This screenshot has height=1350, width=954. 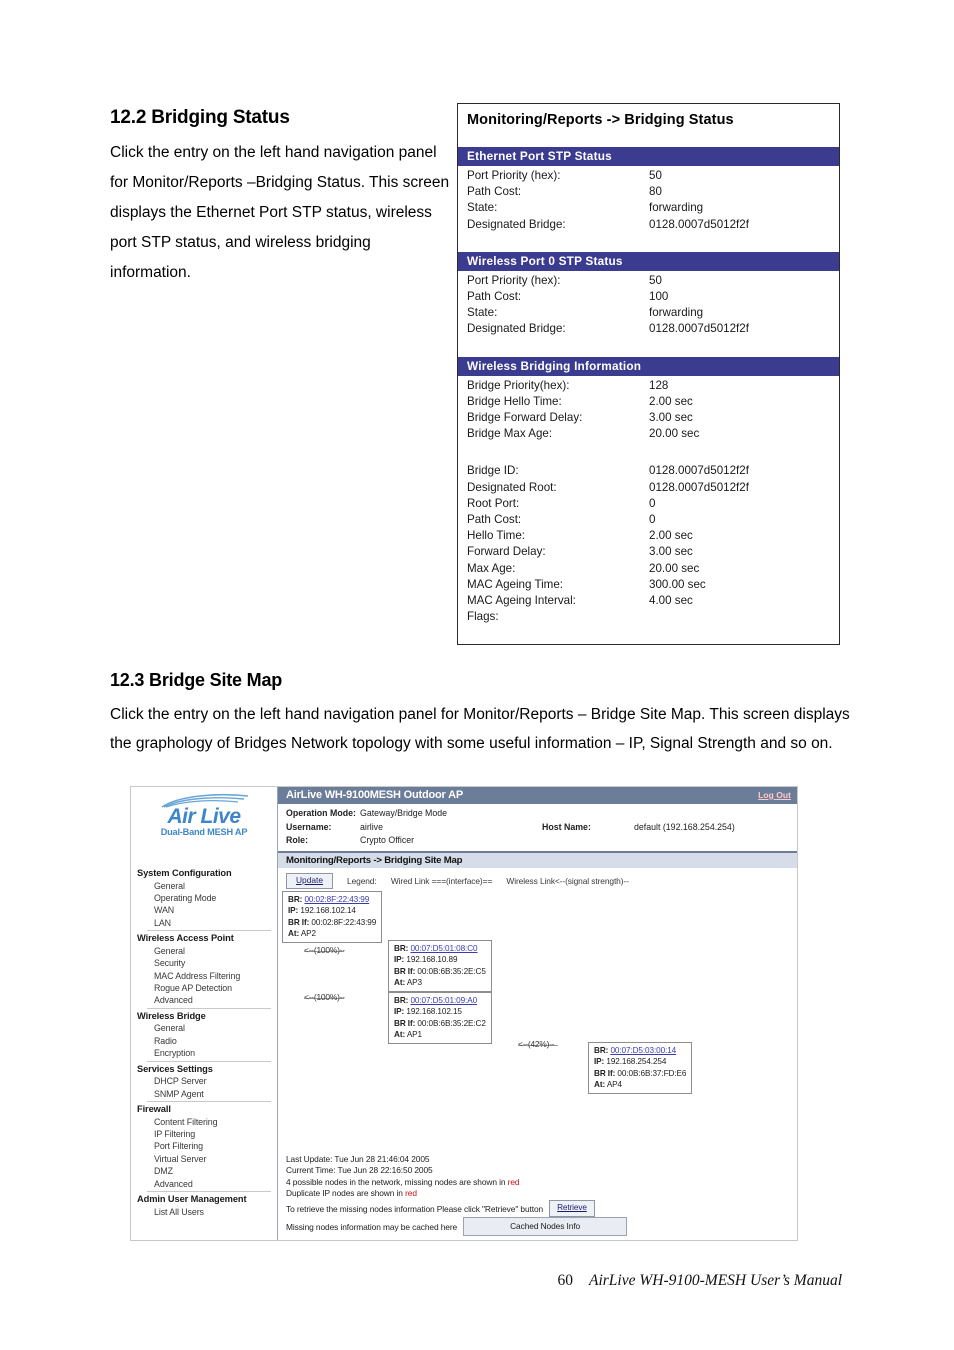 What do you see at coordinates (652, 520) in the screenshot?
I see `row-value: 0` at bounding box center [652, 520].